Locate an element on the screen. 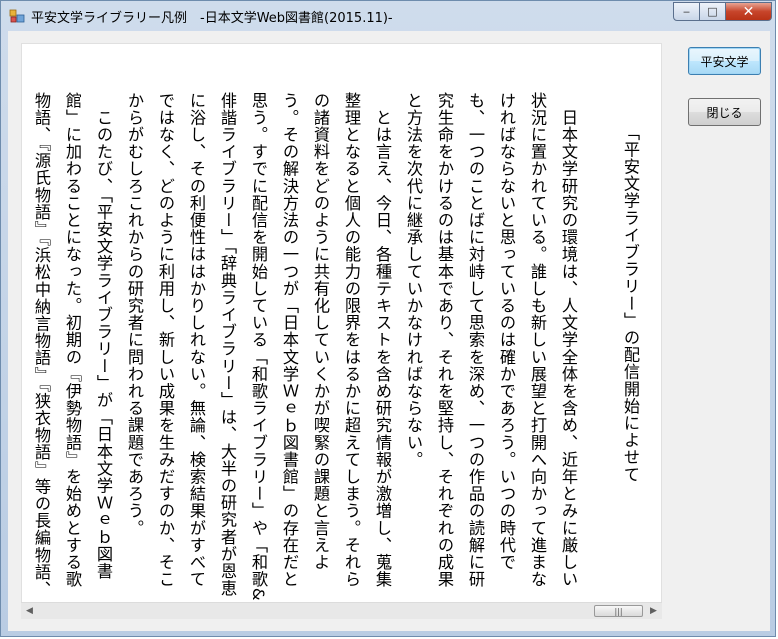 Image resolution: width=778 pixels, height=639 pixels. title-bar: 平安文学ライブラリー凡例 -日本文学Web図書館(2015.11)- ‒ □ ✕ is located at coordinates (389, 16).